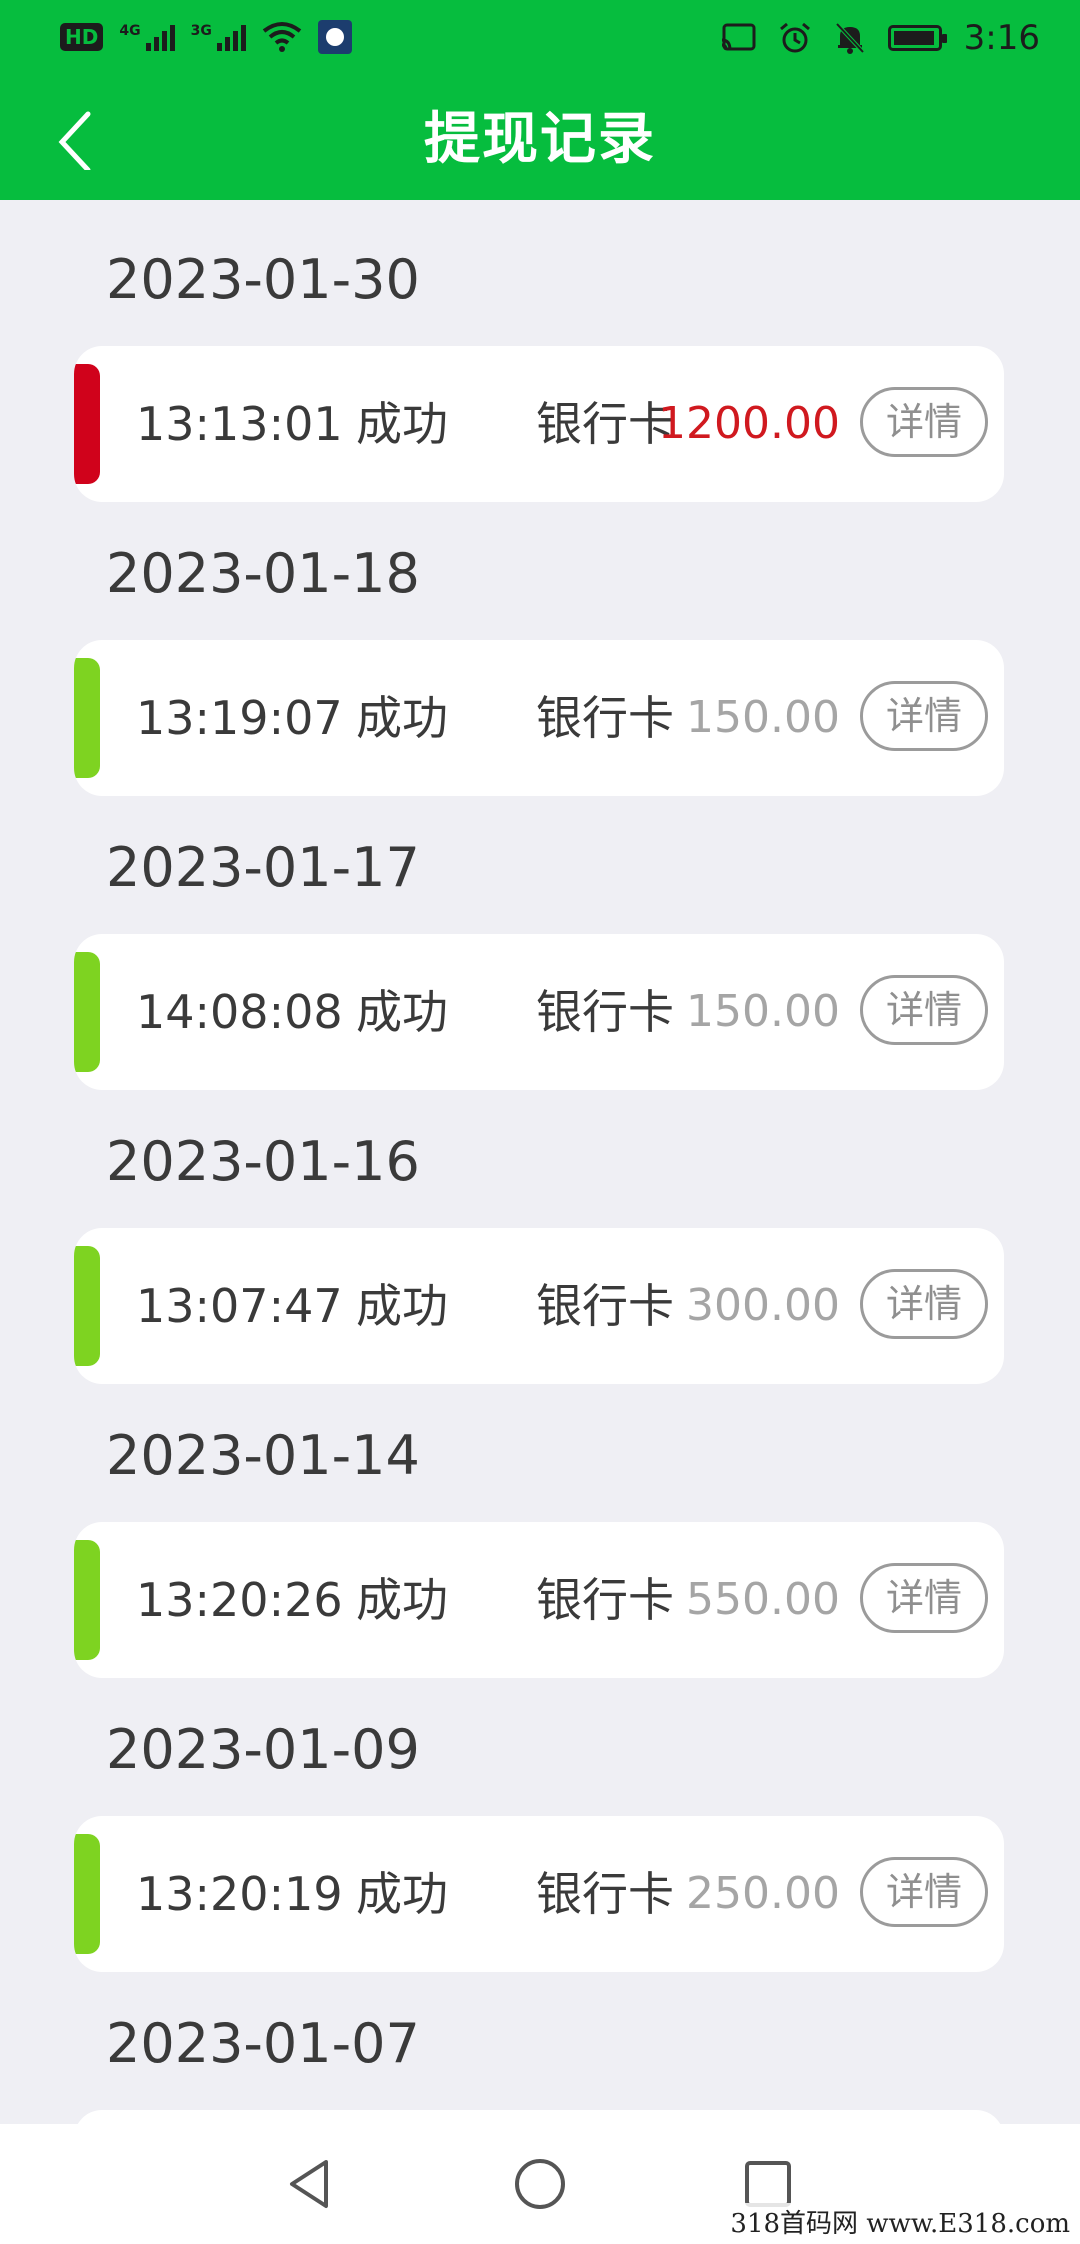  Describe the element at coordinates (201, 31) in the screenshot. I see `signal-3g-label: 3G` at that location.